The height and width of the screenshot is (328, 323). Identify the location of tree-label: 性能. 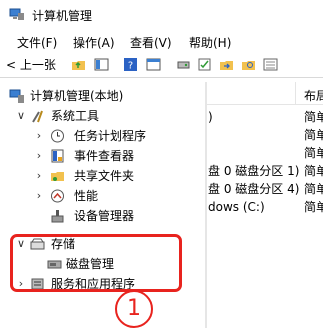
(86, 196).